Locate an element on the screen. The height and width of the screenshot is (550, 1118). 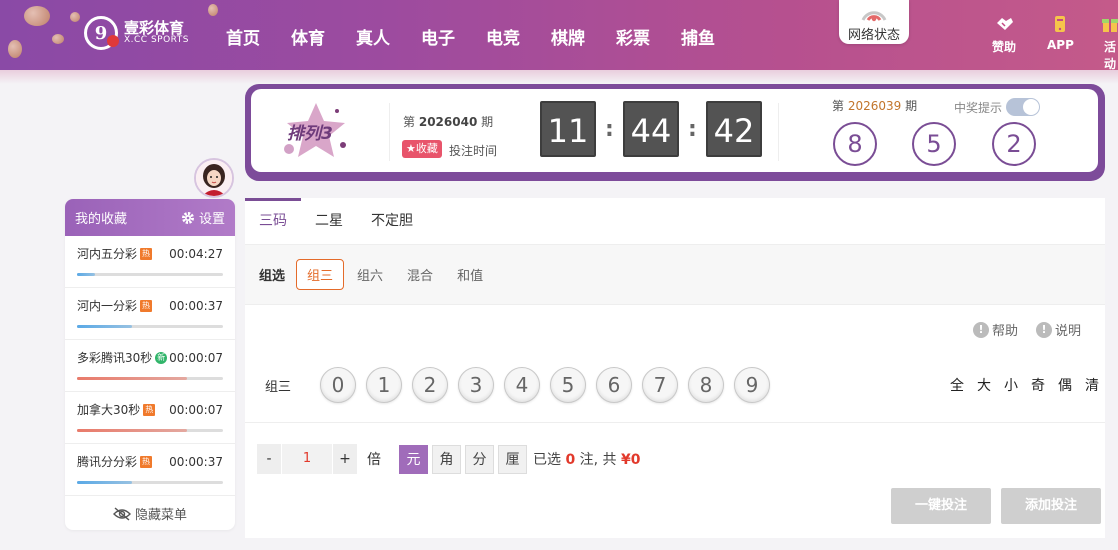
quick-pick-clear: 清 is located at coordinates (1092, 385).